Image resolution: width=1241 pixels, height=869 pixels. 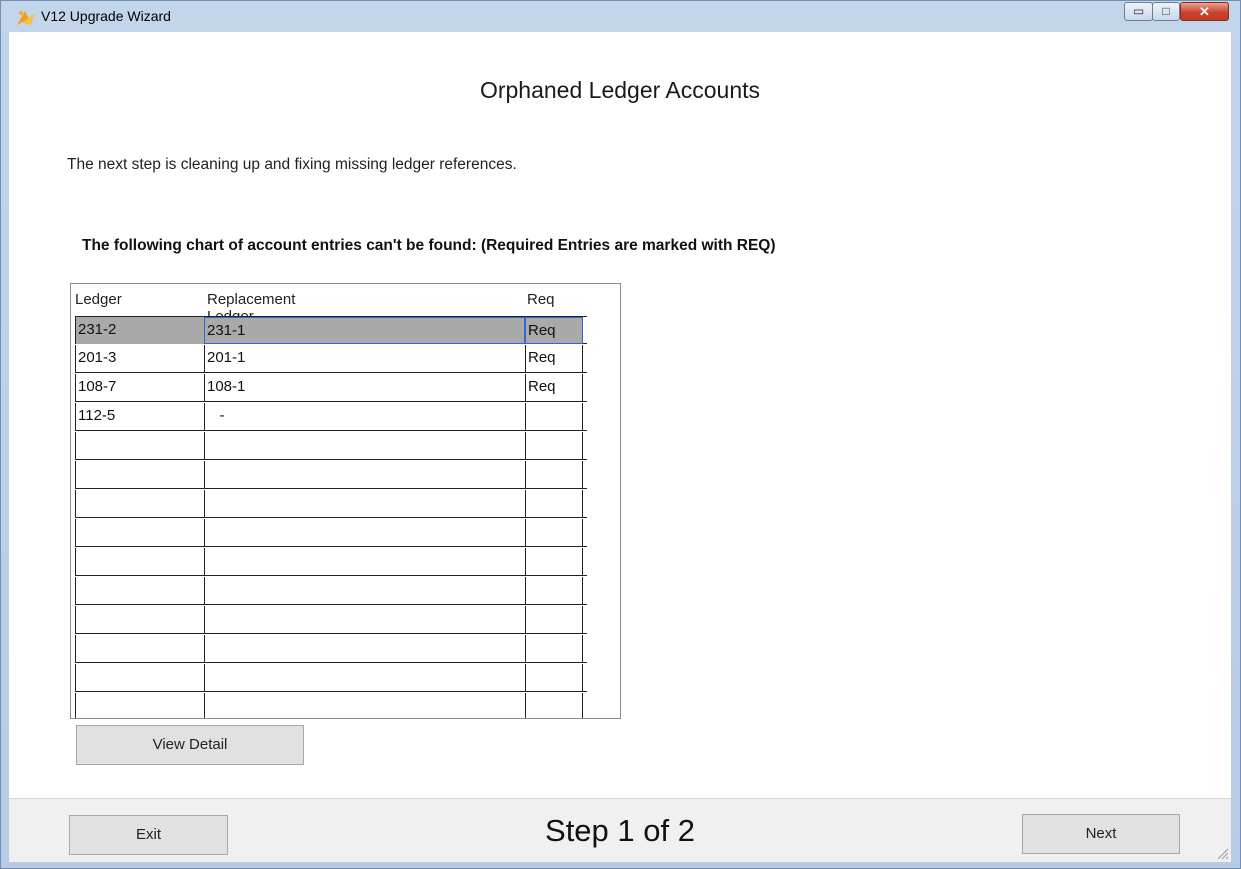 I want to click on replacement-ledger-cell: -, so click(x=364, y=416).